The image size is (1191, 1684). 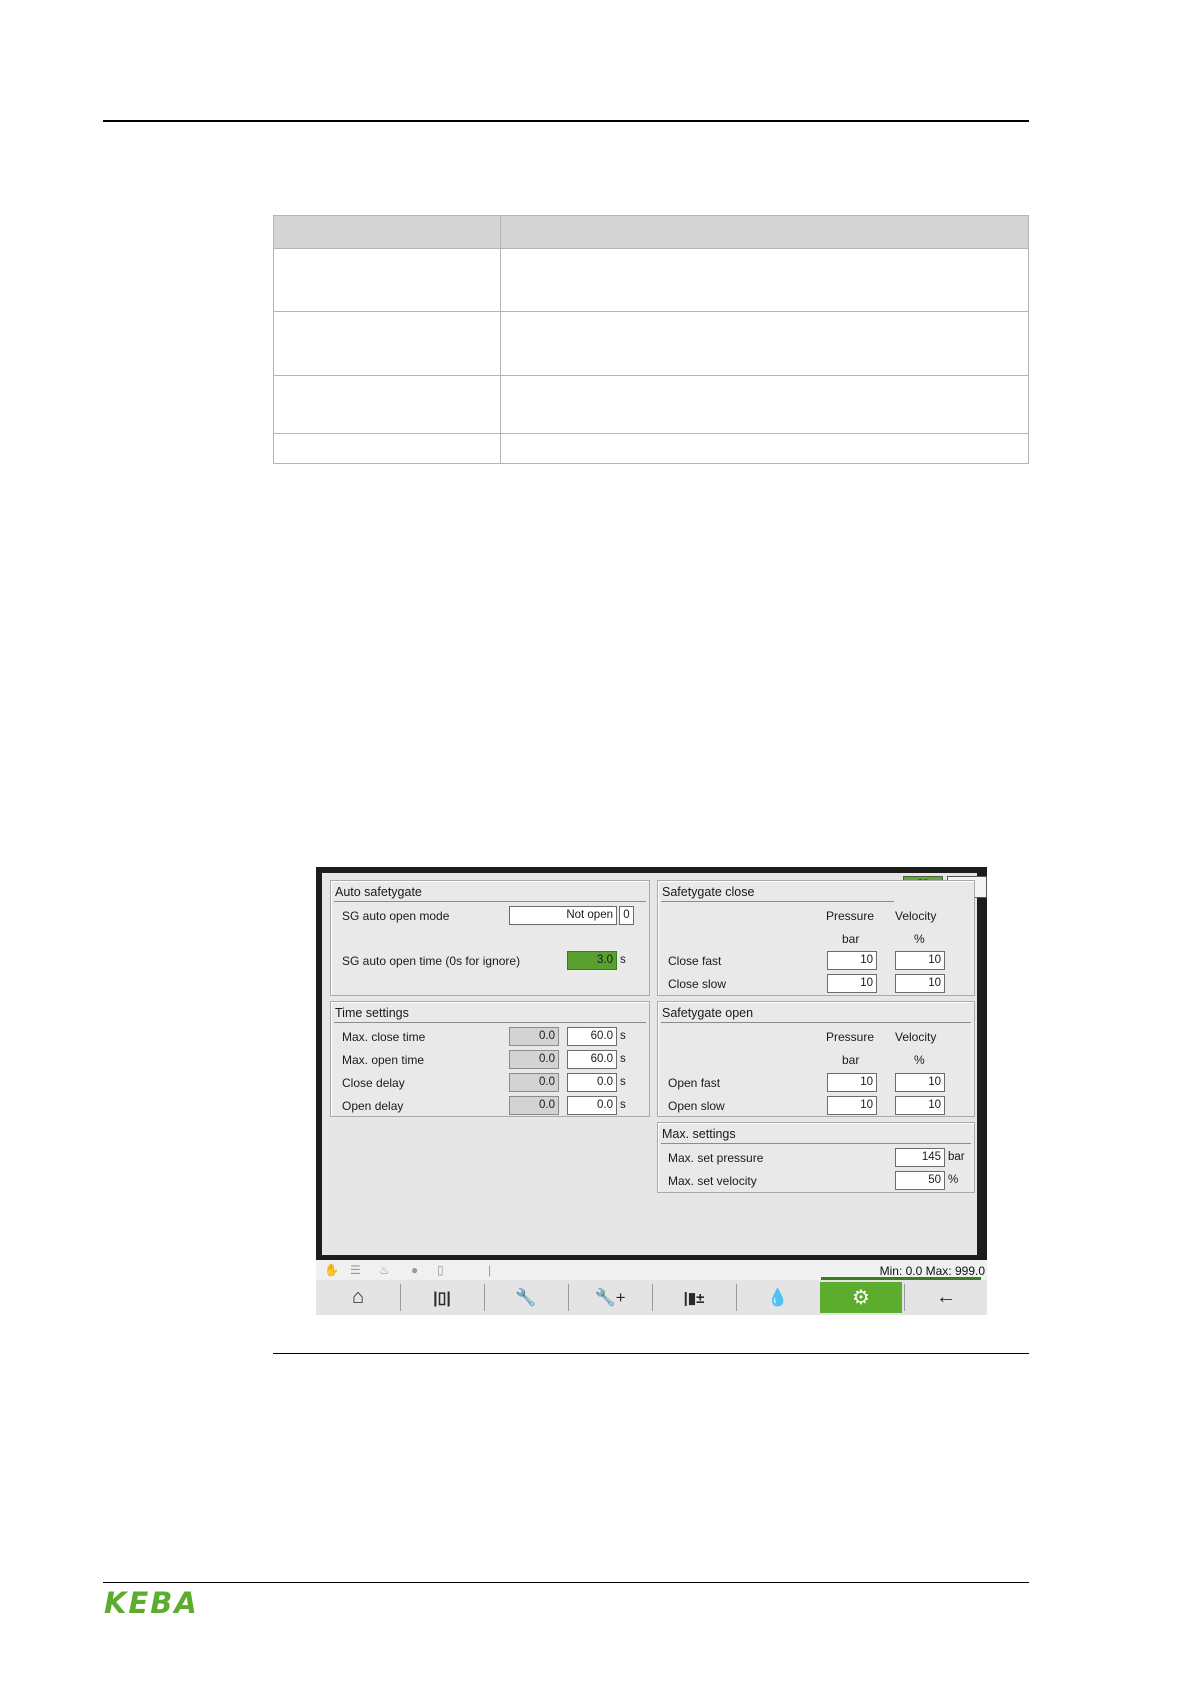 What do you see at coordinates (534, 1036) in the screenshot?
I see `max-close-time-actual: 0.0` at bounding box center [534, 1036].